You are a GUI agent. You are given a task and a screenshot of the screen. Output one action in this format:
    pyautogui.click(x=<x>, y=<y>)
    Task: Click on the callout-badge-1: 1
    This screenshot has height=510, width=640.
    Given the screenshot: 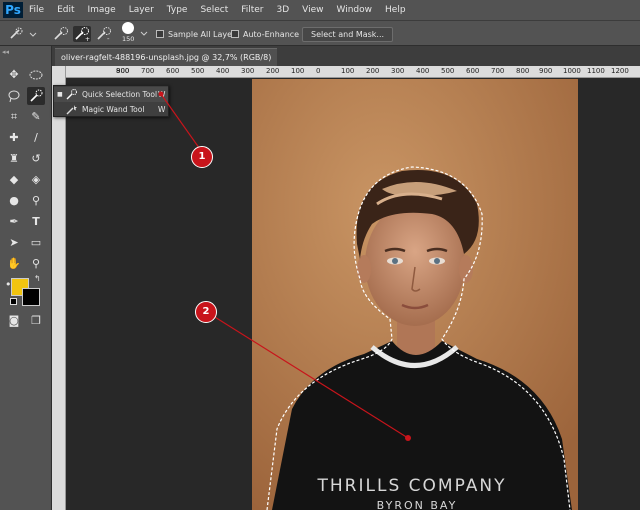 What is the action you would take?
    pyautogui.click(x=202, y=157)
    